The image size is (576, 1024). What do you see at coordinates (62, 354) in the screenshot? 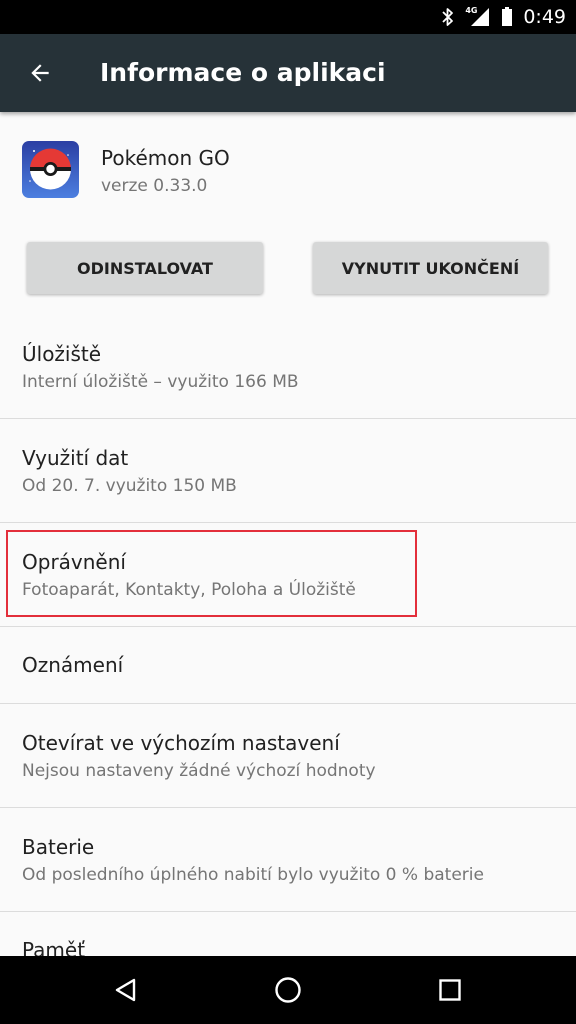
I see `settings-item-title: Úložiště` at bounding box center [62, 354].